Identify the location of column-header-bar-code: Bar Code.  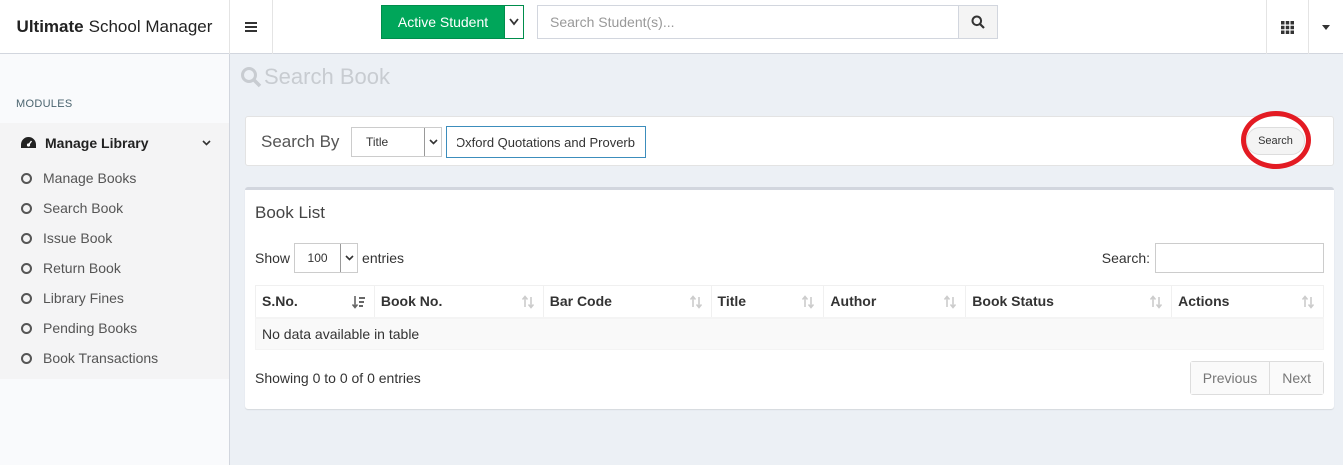
(627, 302).